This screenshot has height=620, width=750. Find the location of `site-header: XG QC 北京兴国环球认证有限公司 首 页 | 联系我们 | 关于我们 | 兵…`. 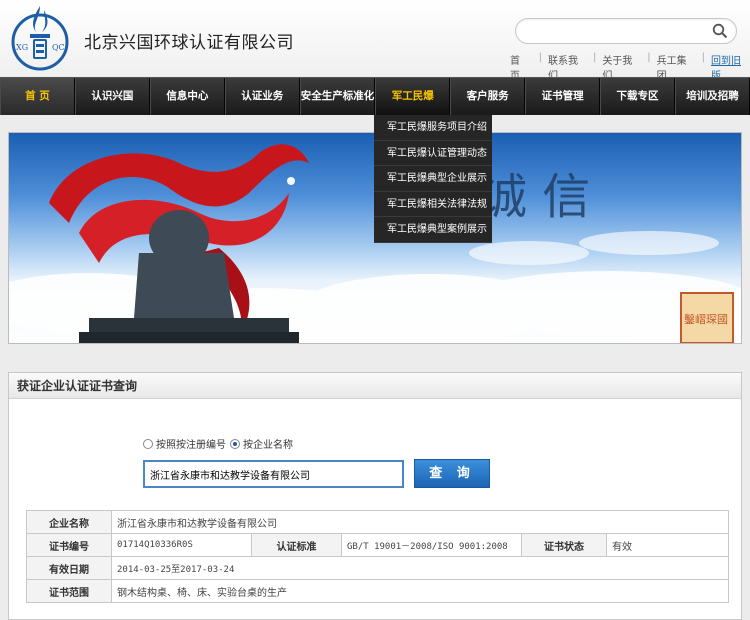

site-header: XG QC 北京兴国环球认证有限公司 首 页 | 联系我们 | 关于我们 | 兵… is located at coordinates (375, 41).